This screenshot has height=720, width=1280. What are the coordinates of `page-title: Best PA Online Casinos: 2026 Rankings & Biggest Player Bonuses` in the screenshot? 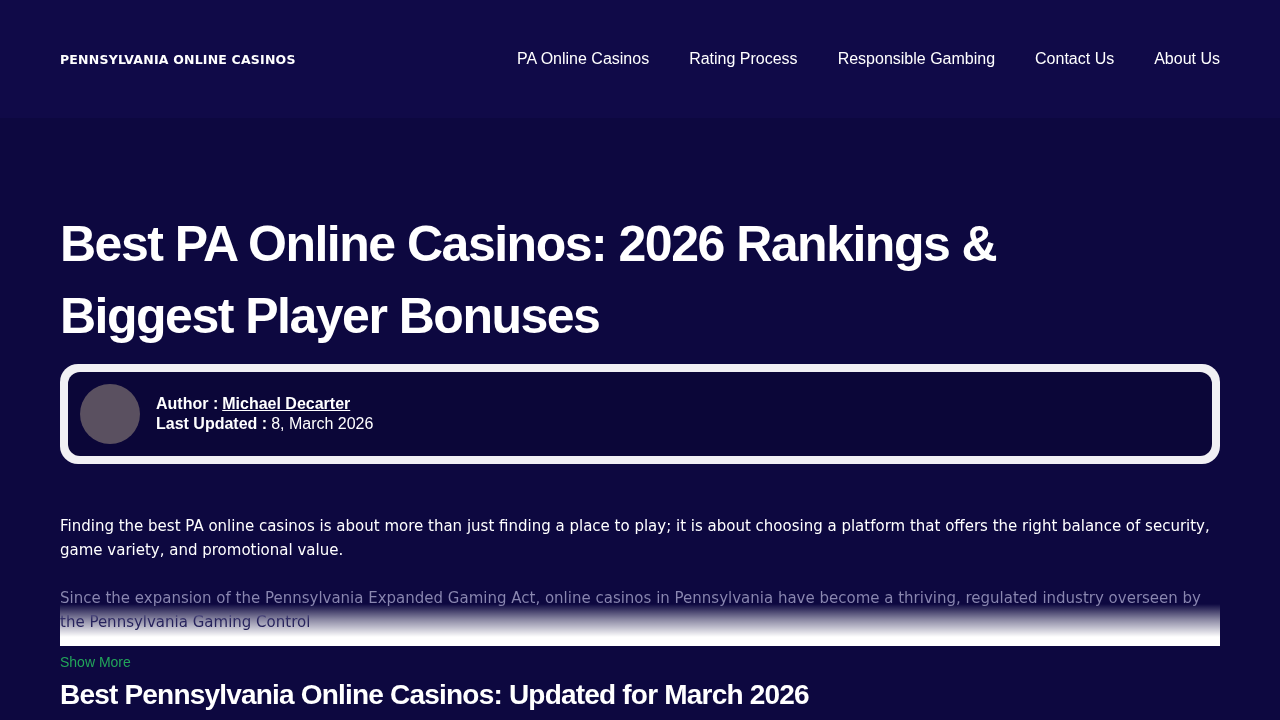 It's located at (529, 280).